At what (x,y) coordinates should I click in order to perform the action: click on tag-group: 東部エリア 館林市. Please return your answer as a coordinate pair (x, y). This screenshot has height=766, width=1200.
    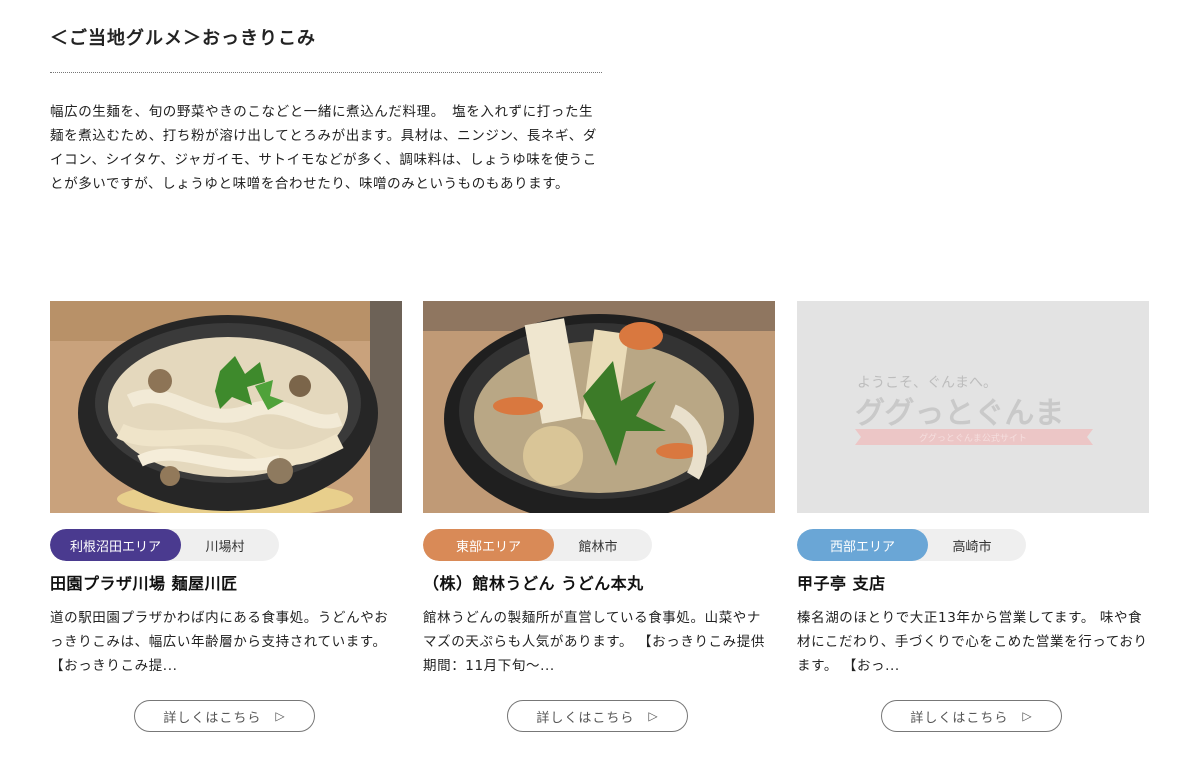
    Looking at the image, I should click on (537, 545).